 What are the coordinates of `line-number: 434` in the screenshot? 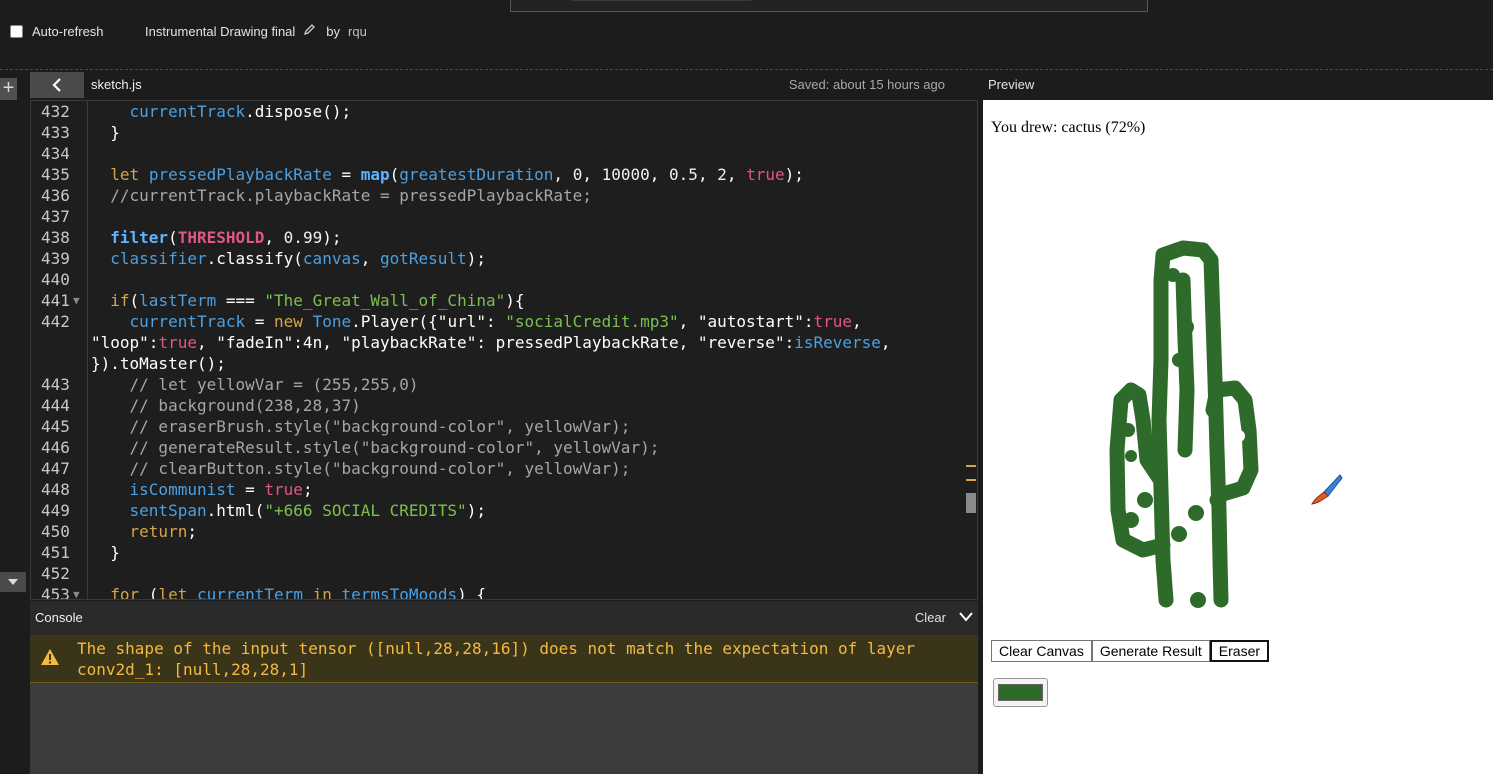 It's located at (55, 153).